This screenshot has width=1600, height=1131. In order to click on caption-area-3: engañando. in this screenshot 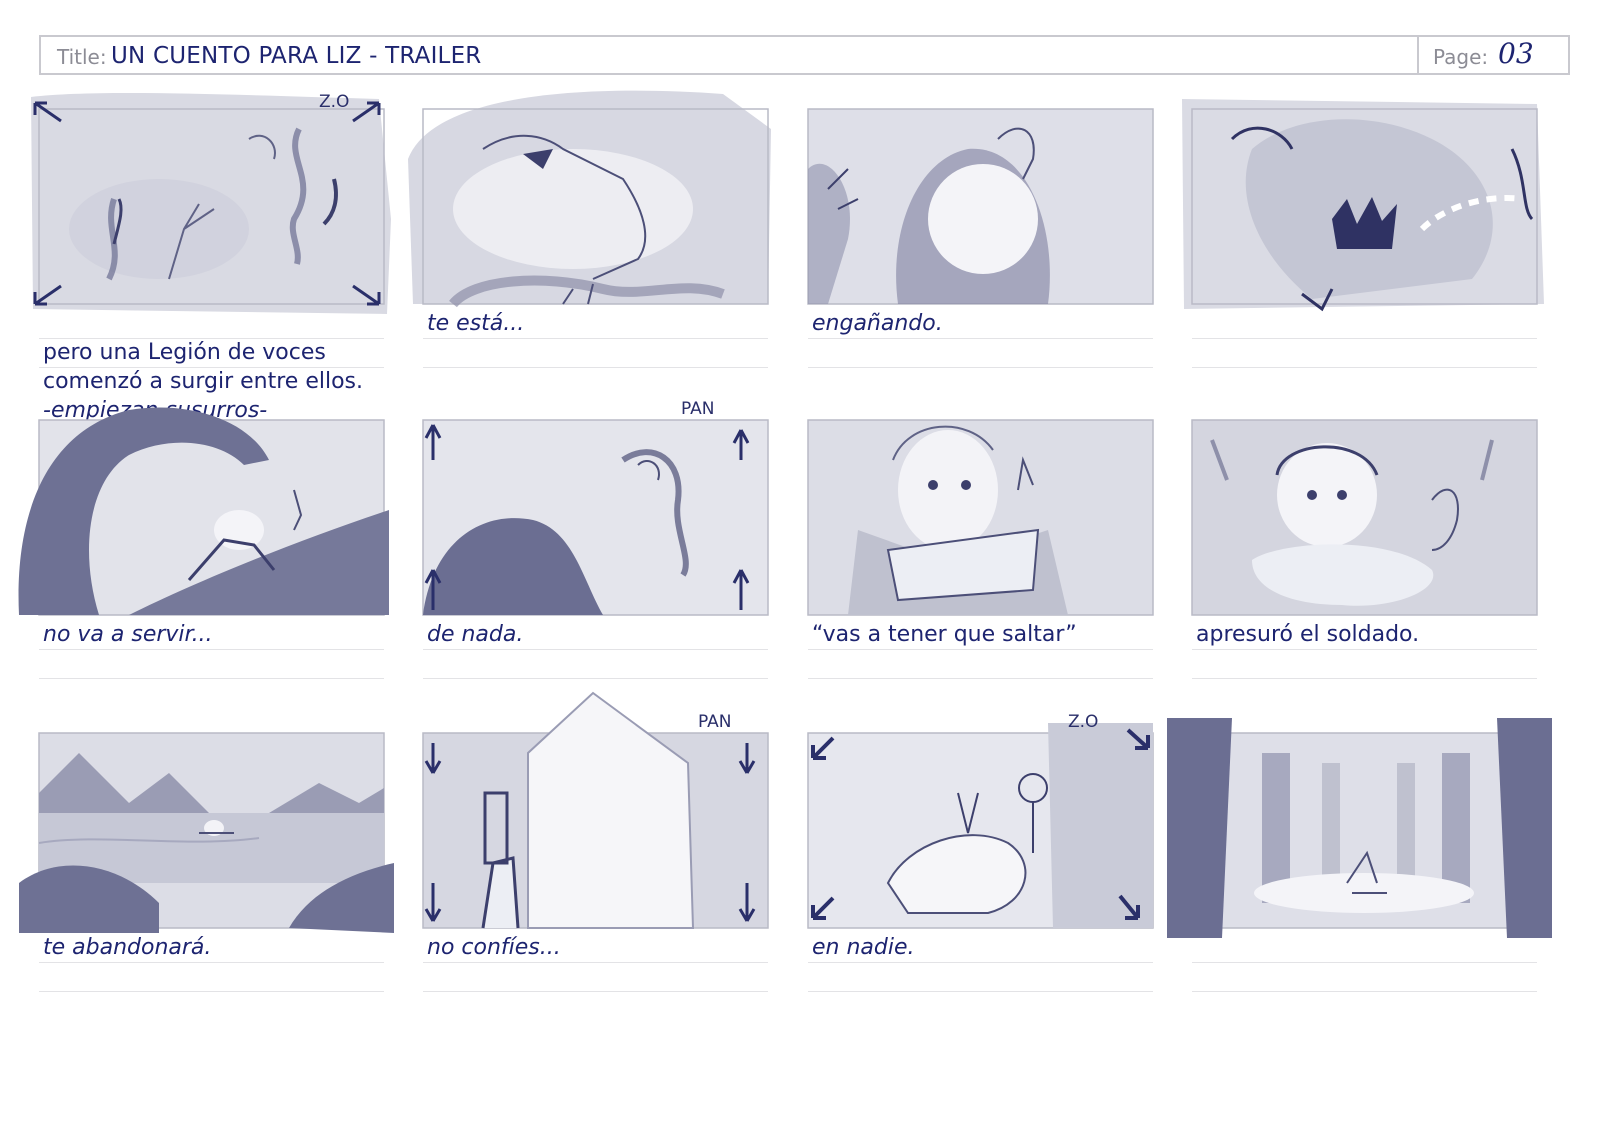, I will do `click(980, 359)`.